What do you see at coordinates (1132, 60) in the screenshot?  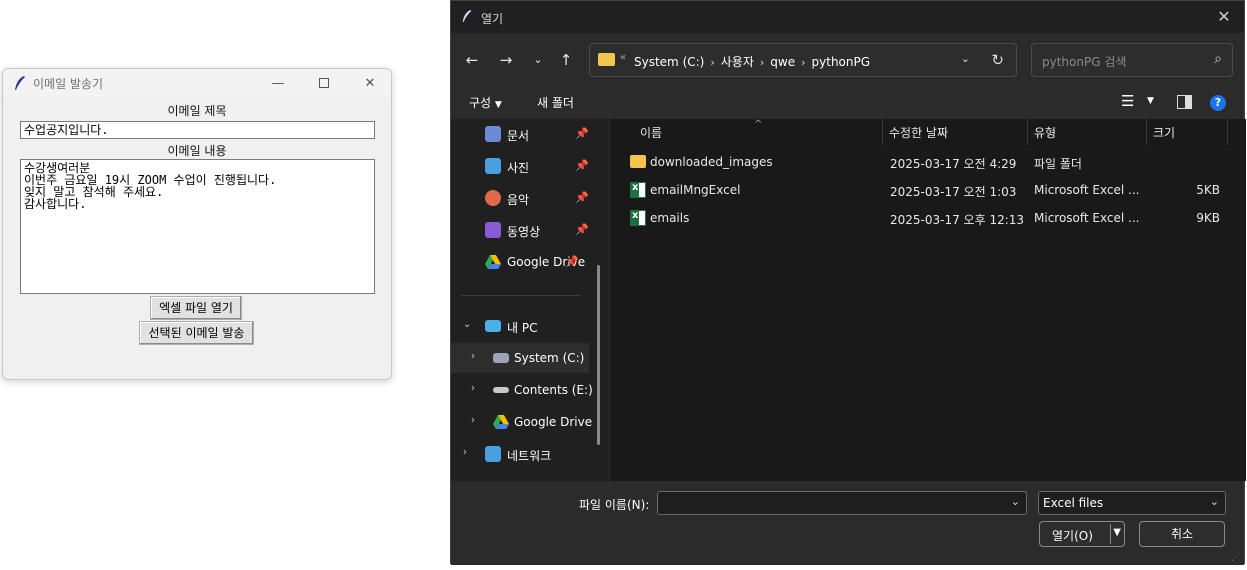 I see `search-box: pythonPG 검색 ⌕` at bounding box center [1132, 60].